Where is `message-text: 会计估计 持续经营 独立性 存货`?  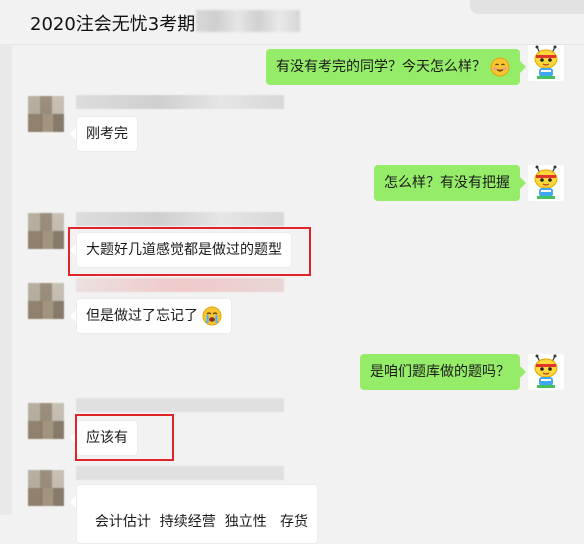 message-text: 会计估计 持续经营 独立性 存货 is located at coordinates (201, 522).